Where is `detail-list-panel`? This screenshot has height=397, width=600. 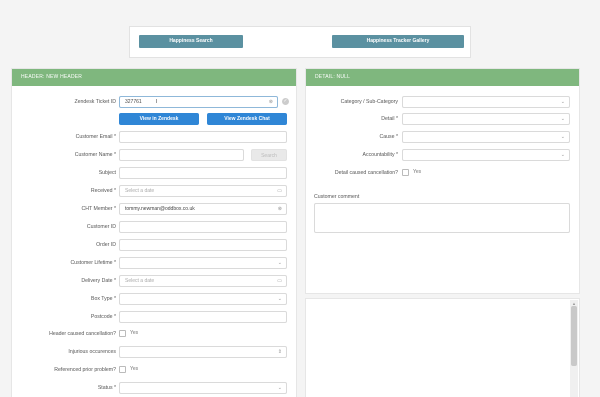
detail-list-panel is located at coordinates (442, 347).